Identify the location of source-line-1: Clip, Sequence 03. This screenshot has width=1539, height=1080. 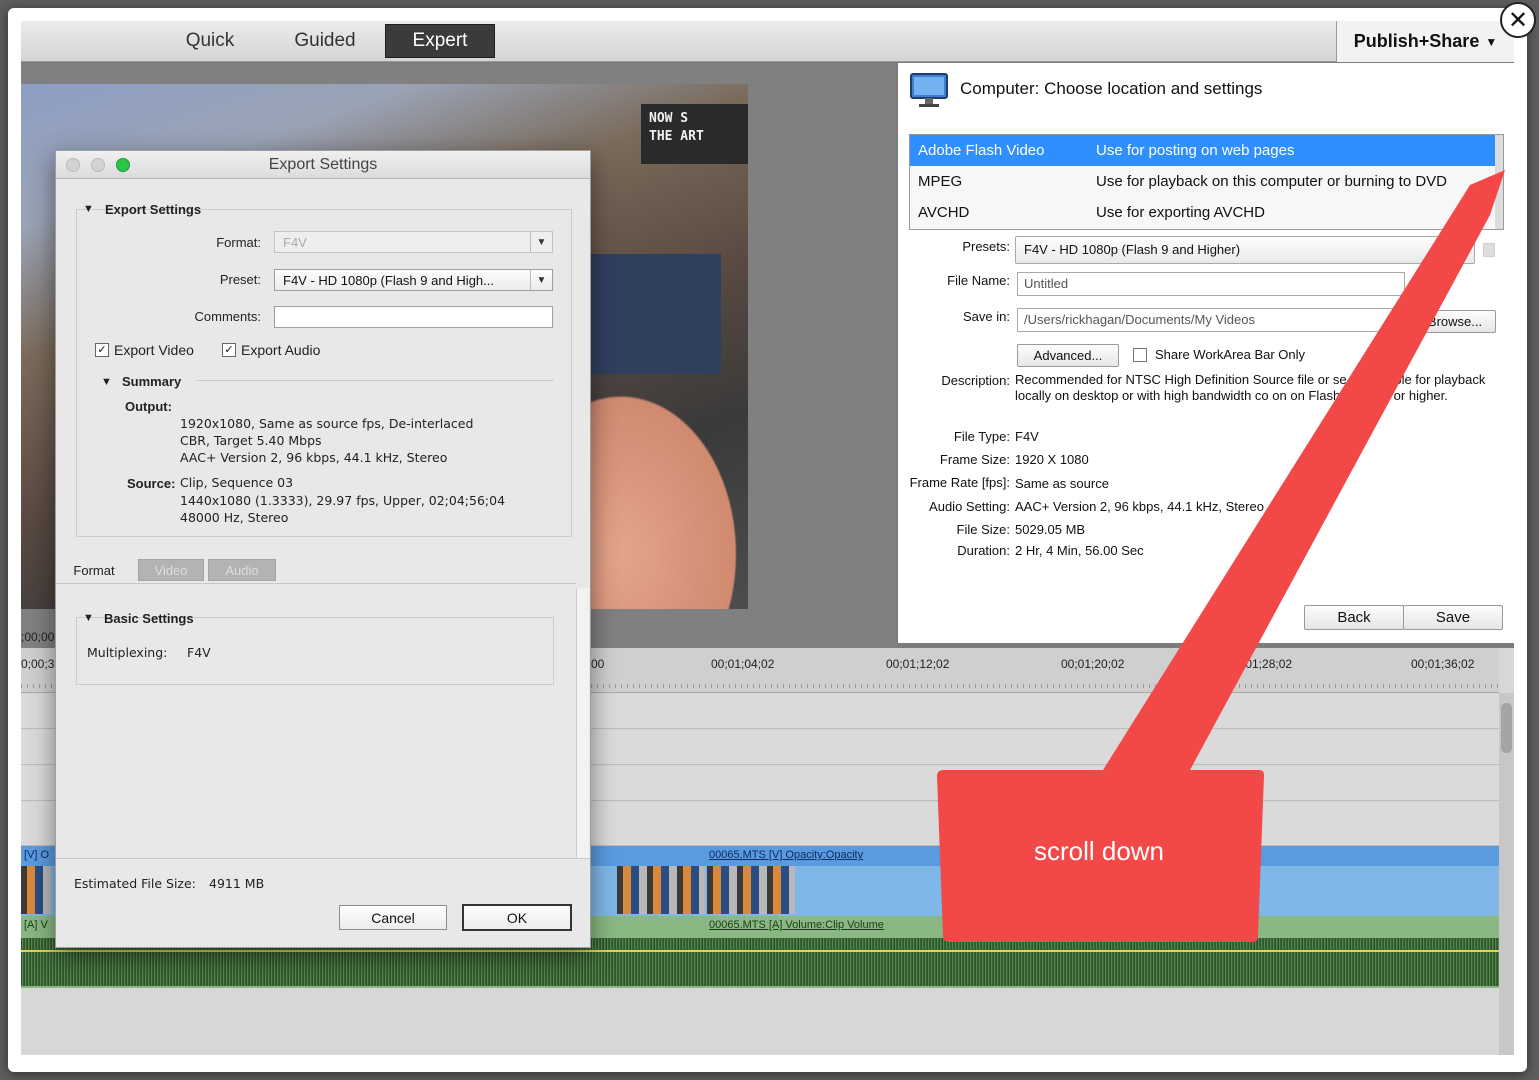
(237, 482).